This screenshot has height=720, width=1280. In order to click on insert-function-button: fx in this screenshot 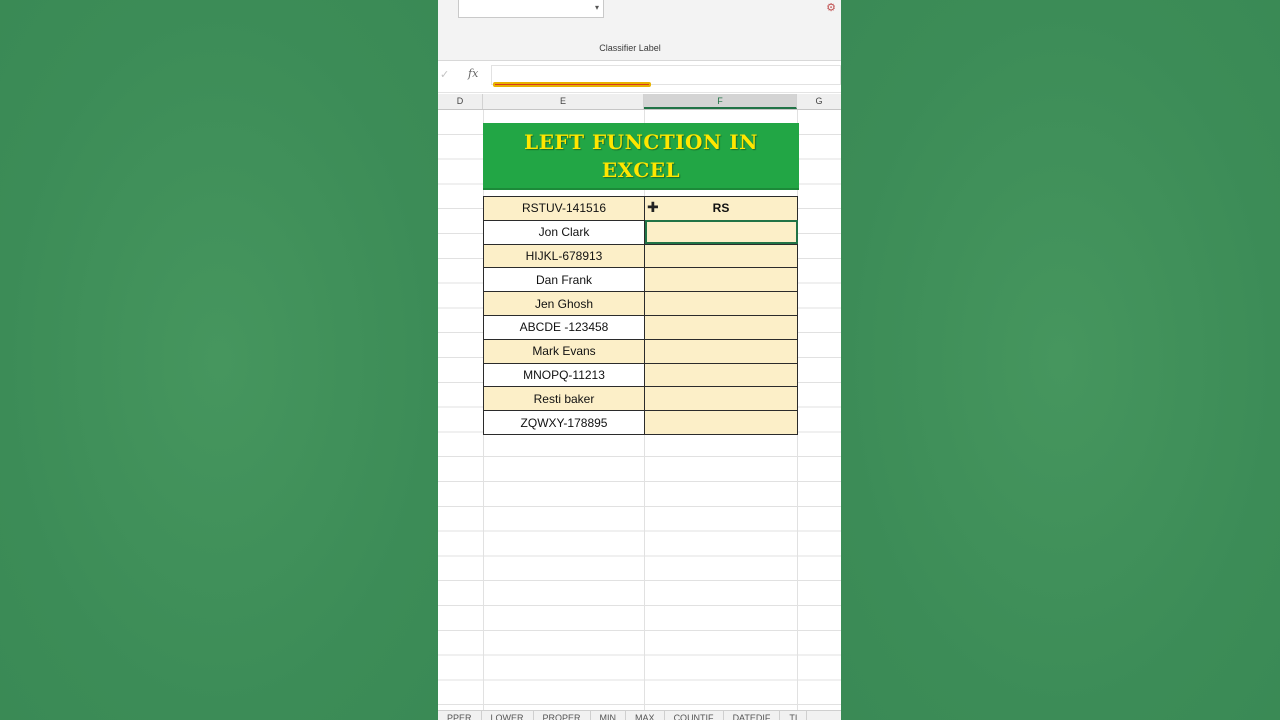, I will do `click(473, 73)`.